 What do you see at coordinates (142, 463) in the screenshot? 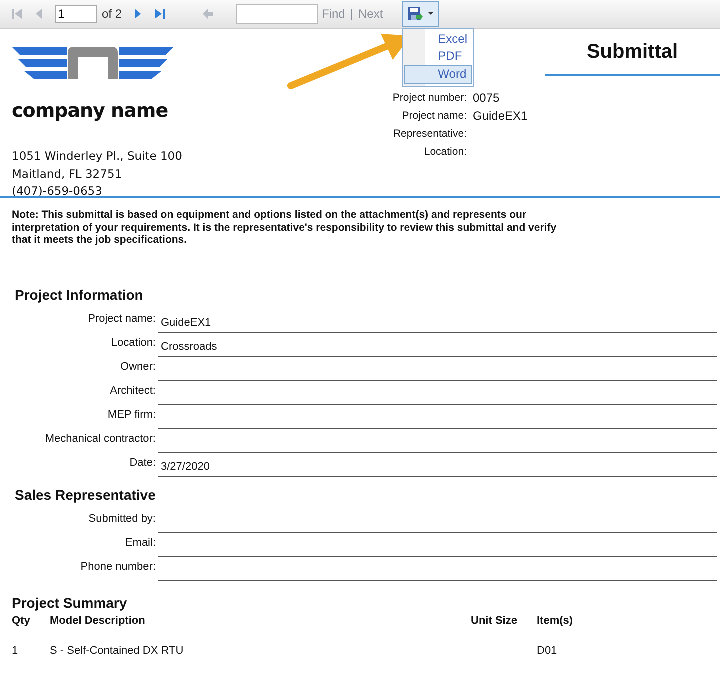
I see `field-label: Date:` at bounding box center [142, 463].